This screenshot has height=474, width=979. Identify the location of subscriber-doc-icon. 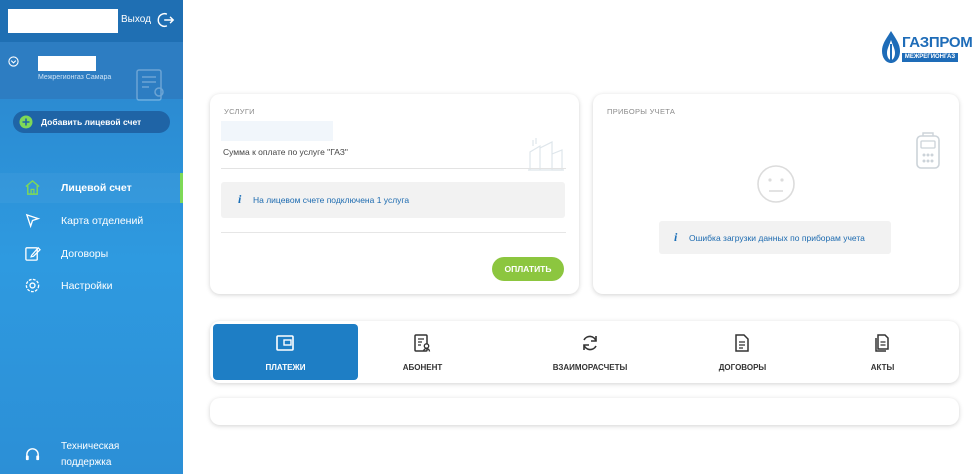
(422, 343).